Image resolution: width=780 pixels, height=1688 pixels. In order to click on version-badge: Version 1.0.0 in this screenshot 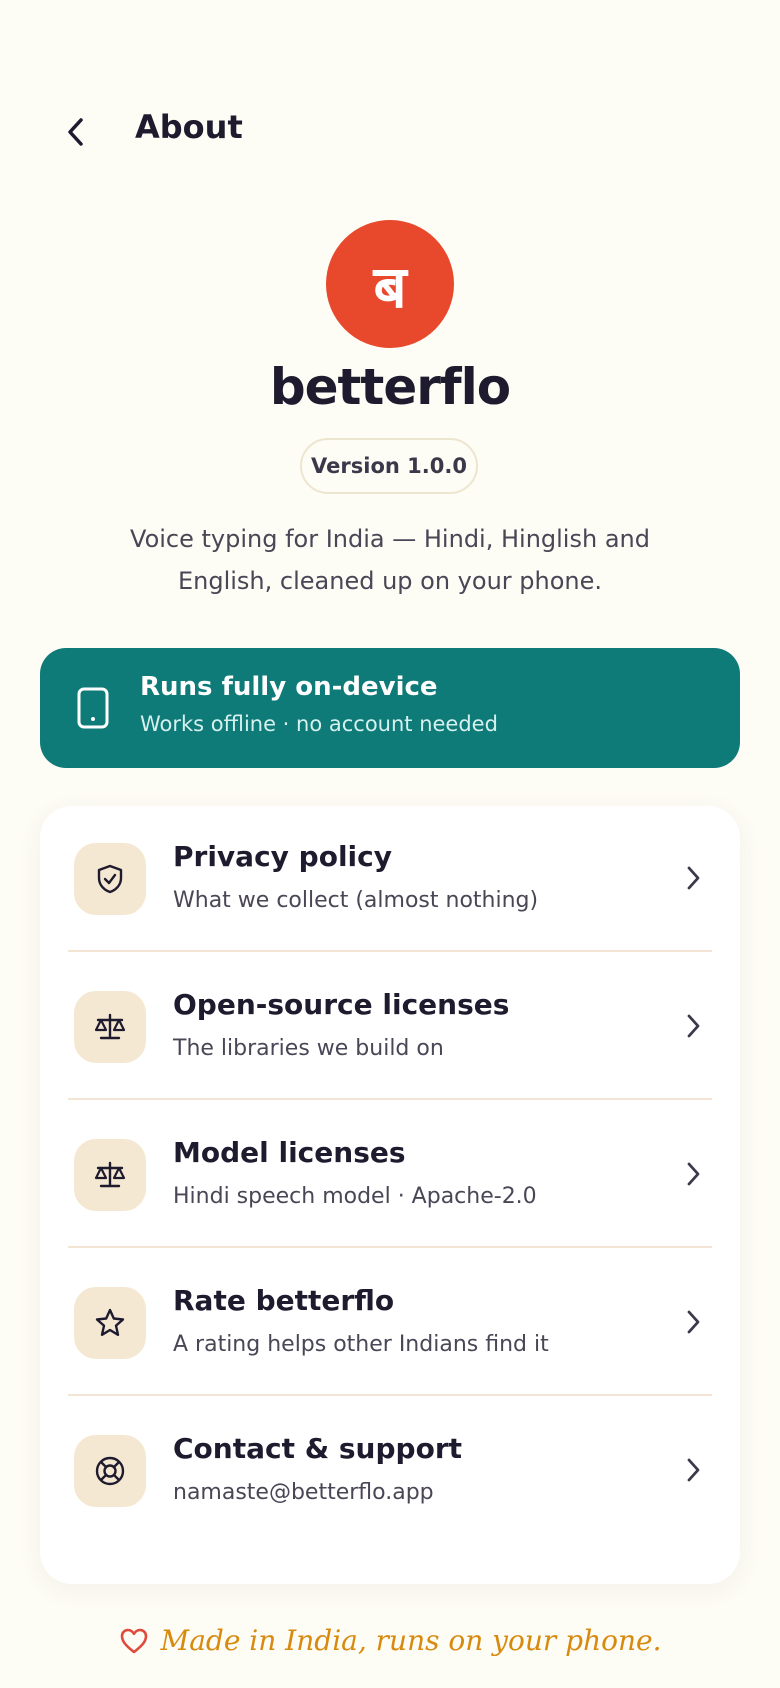, I will do `click(389, 466)`.